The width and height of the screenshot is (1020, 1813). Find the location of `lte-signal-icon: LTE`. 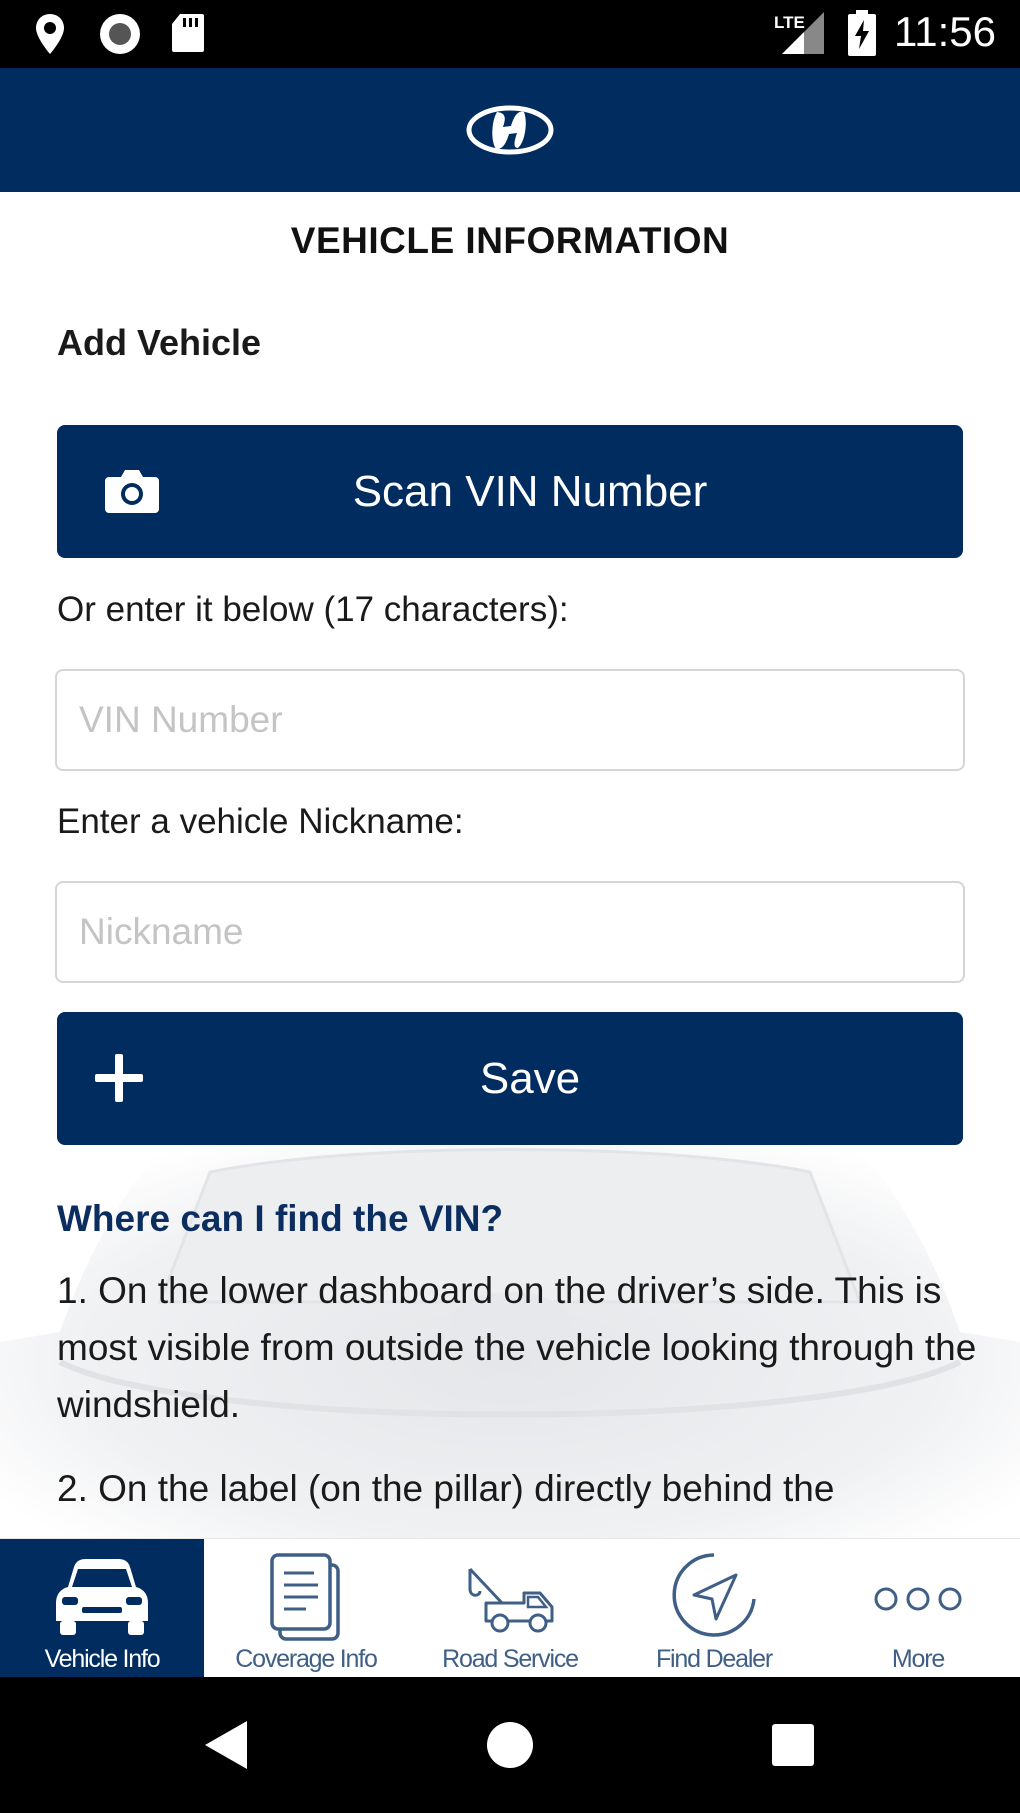

lte-signal-icon: LTE is located at coordinates (800, 35).